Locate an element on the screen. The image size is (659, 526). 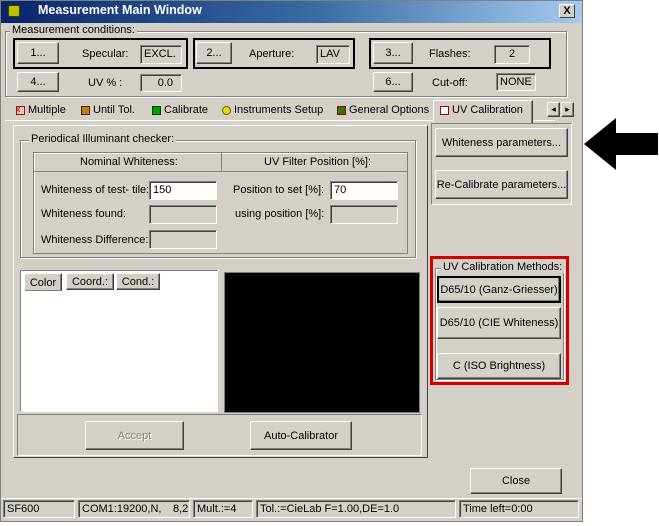
tab-uv-calibration-content: UV Calibration is located at coordinates (481, 110).